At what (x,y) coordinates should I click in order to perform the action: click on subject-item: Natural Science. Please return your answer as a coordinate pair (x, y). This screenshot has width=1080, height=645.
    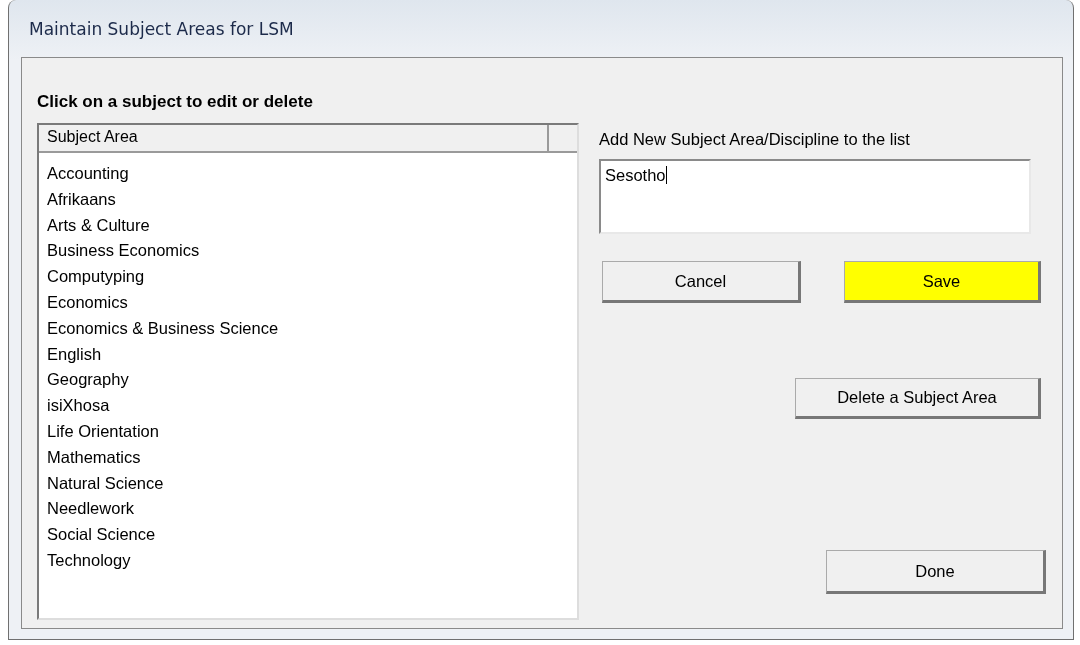
    Looking at the image, I should click on (105, 483).